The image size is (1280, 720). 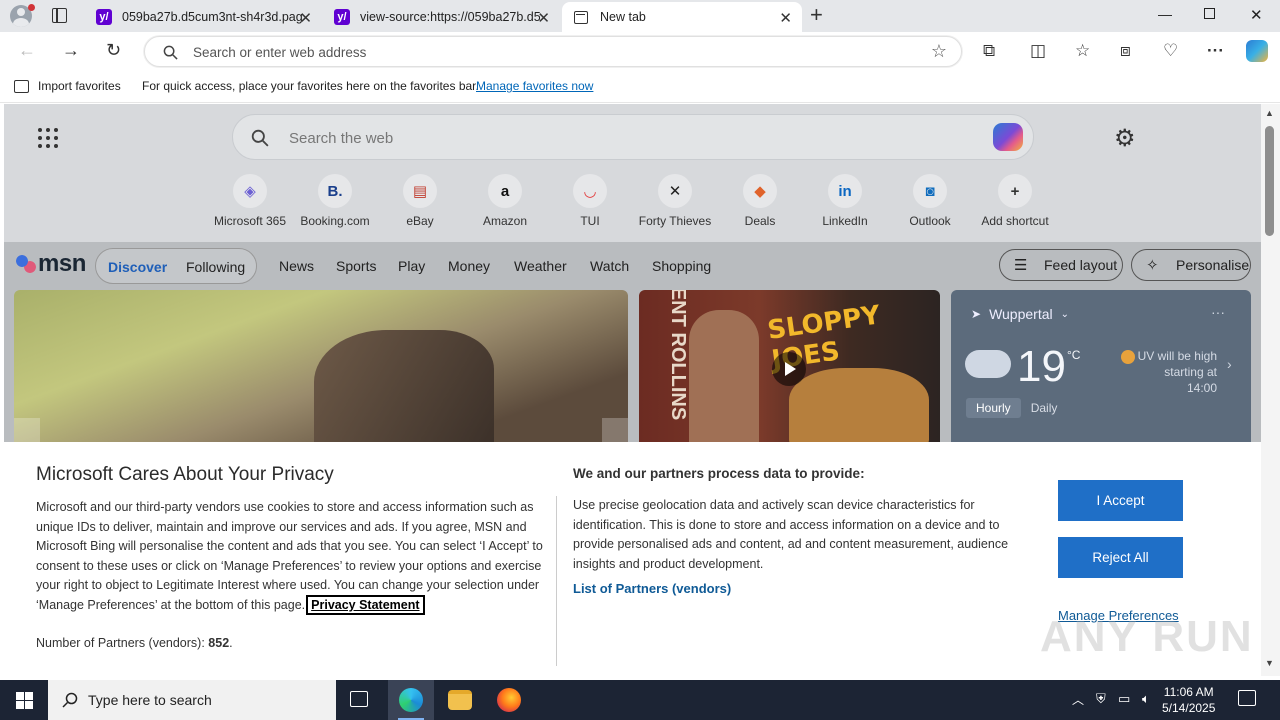 I want to click on forward-icon: →, so click(x=71, y=50).